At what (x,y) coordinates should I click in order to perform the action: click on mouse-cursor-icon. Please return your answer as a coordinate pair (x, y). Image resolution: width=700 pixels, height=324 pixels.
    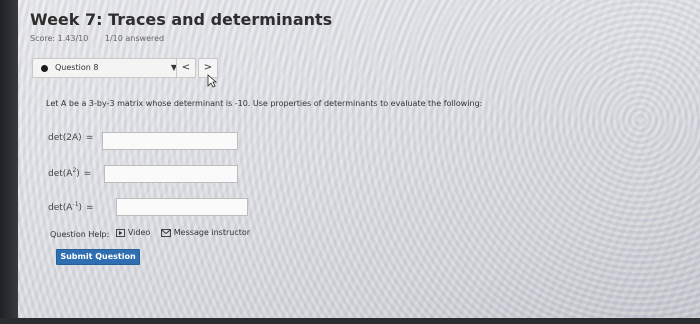
    Looking at the image, I should click on (212, 81).